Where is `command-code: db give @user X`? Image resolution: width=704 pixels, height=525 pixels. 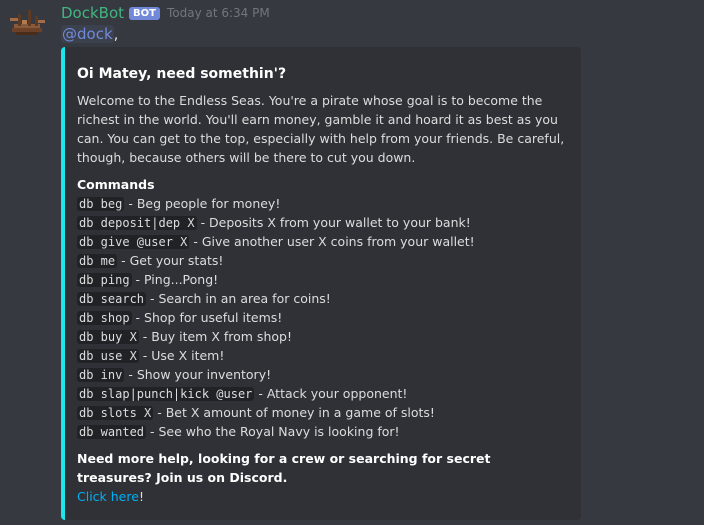
command-code: db give @user X is located at coordinates (133, 242).